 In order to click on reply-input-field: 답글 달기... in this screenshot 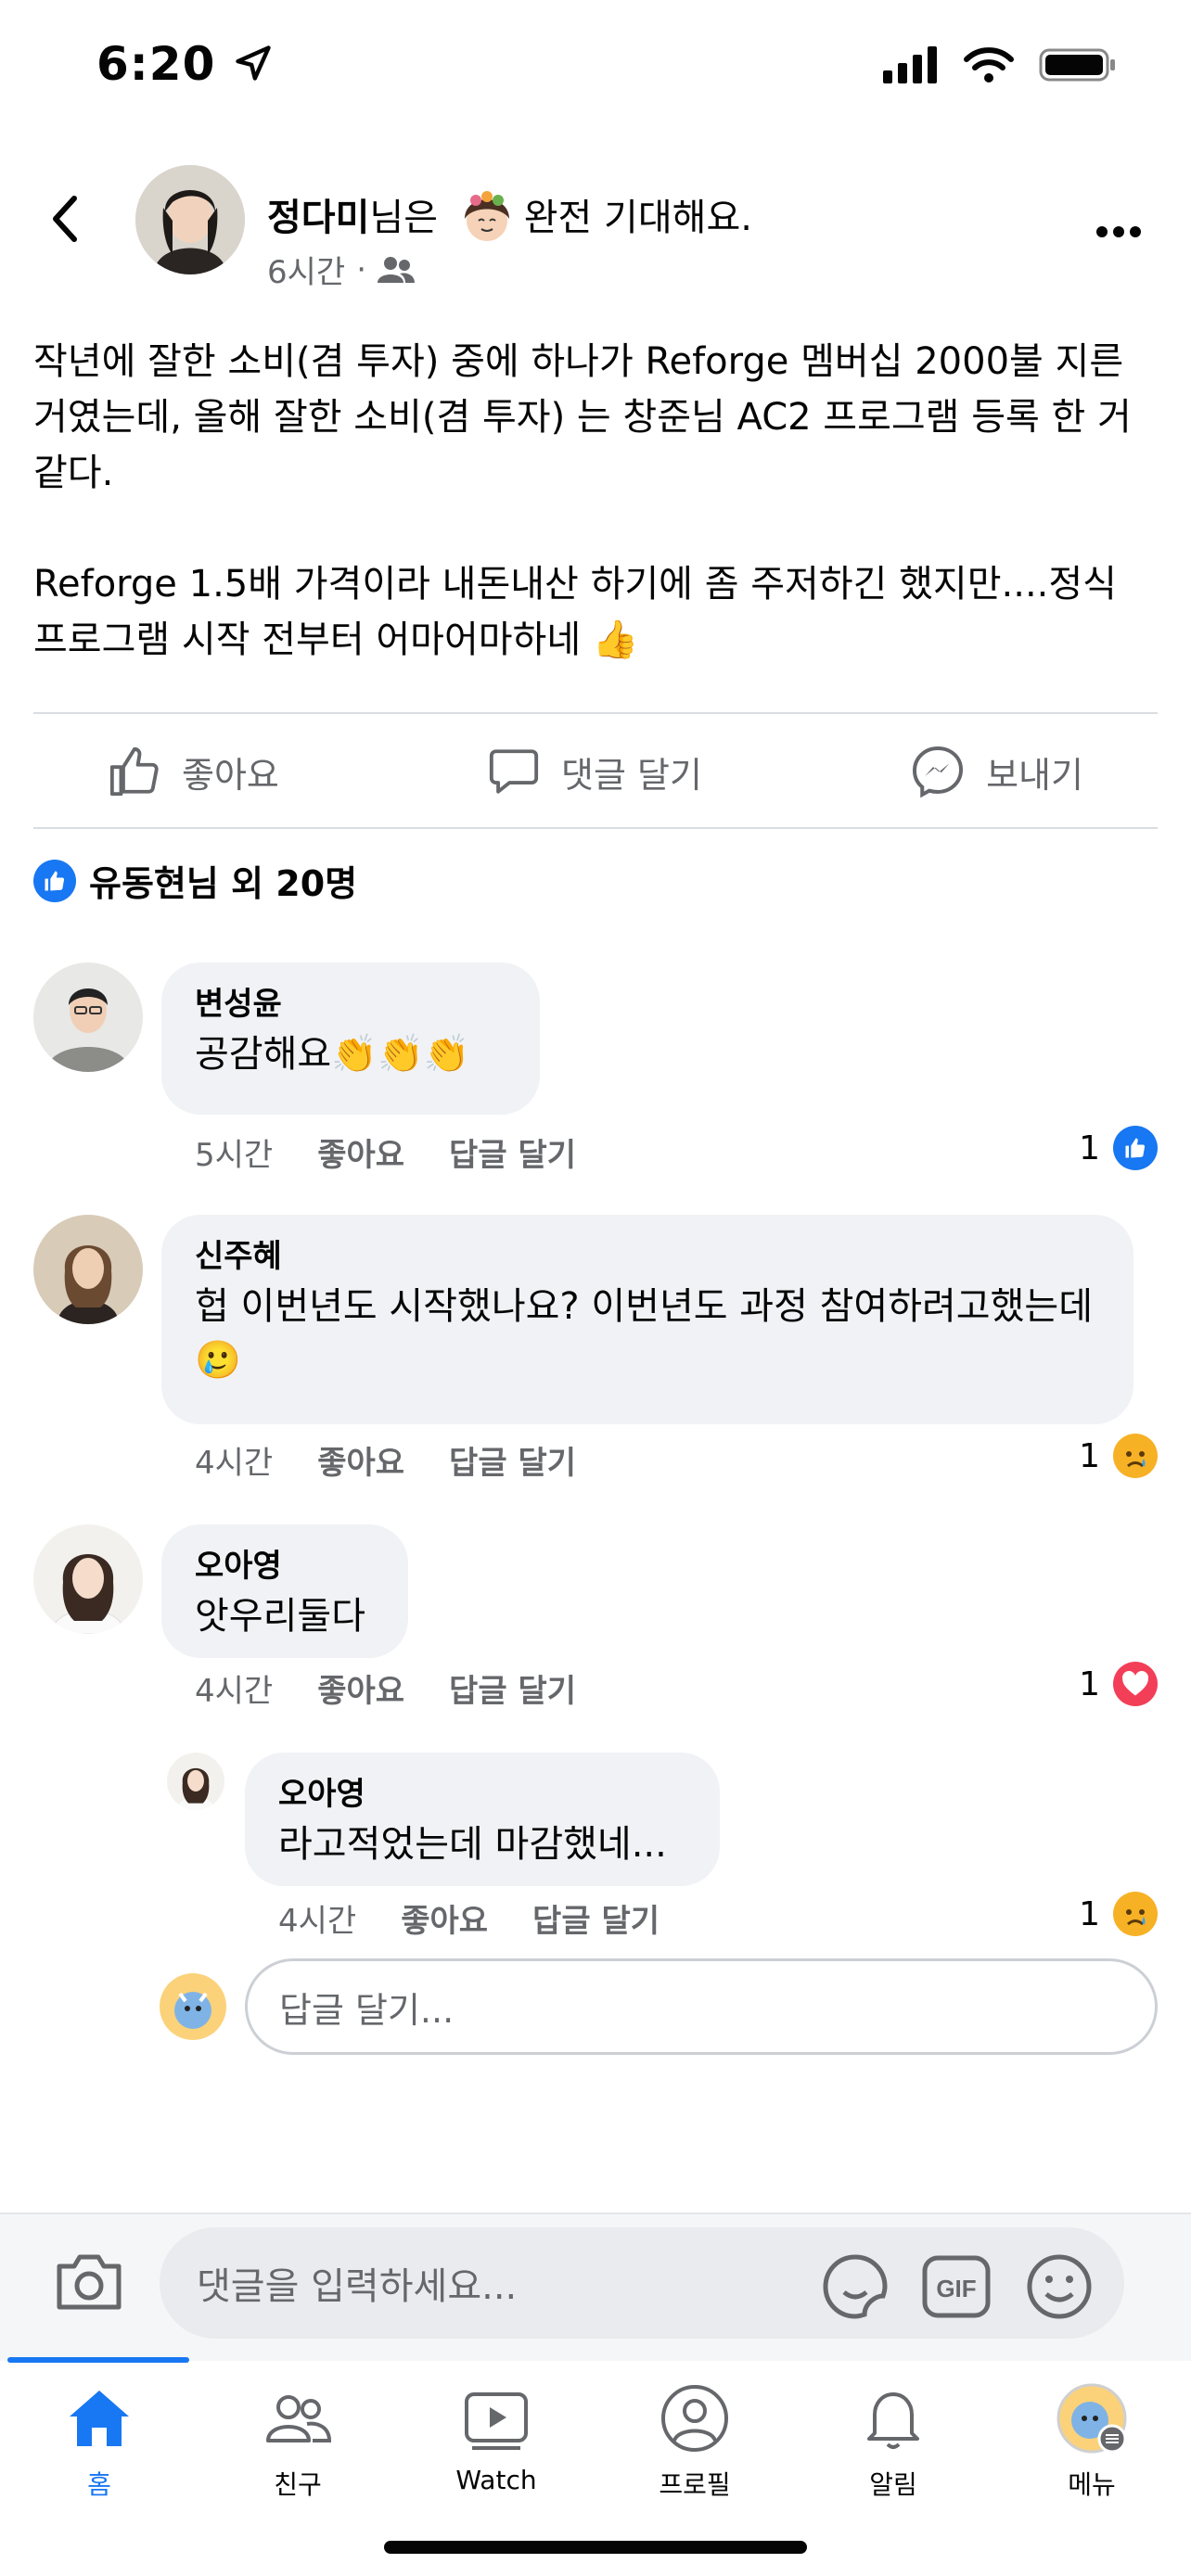, I will do `click(701, 2007)`.